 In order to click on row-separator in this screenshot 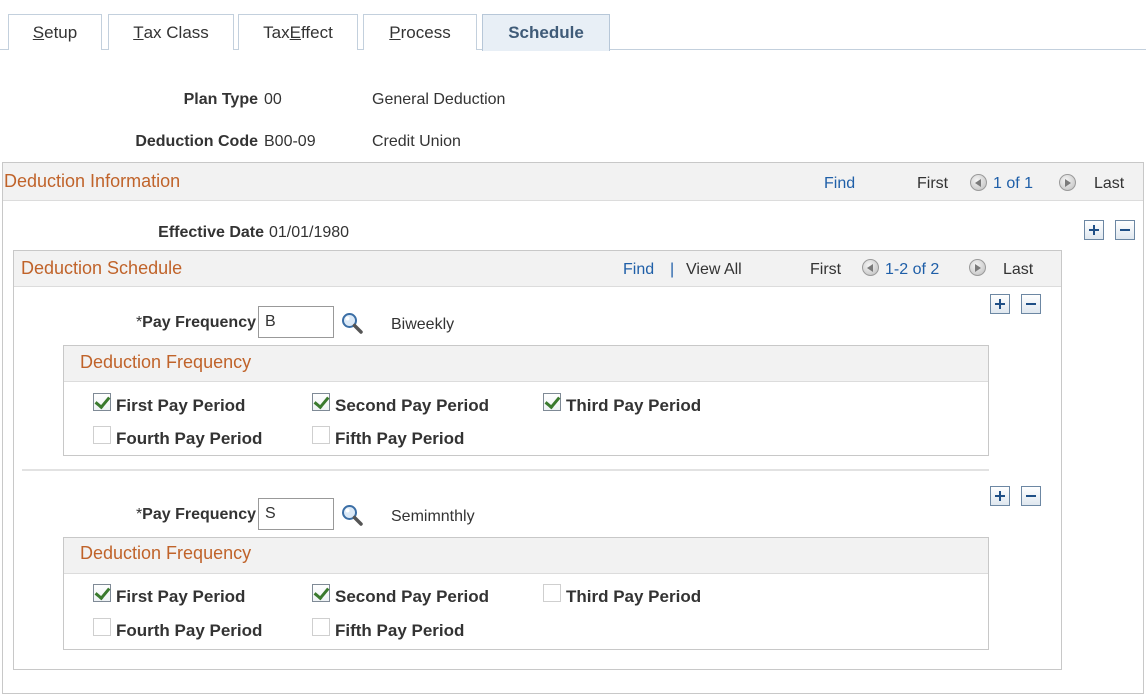, I will do `click(505, 470)`.